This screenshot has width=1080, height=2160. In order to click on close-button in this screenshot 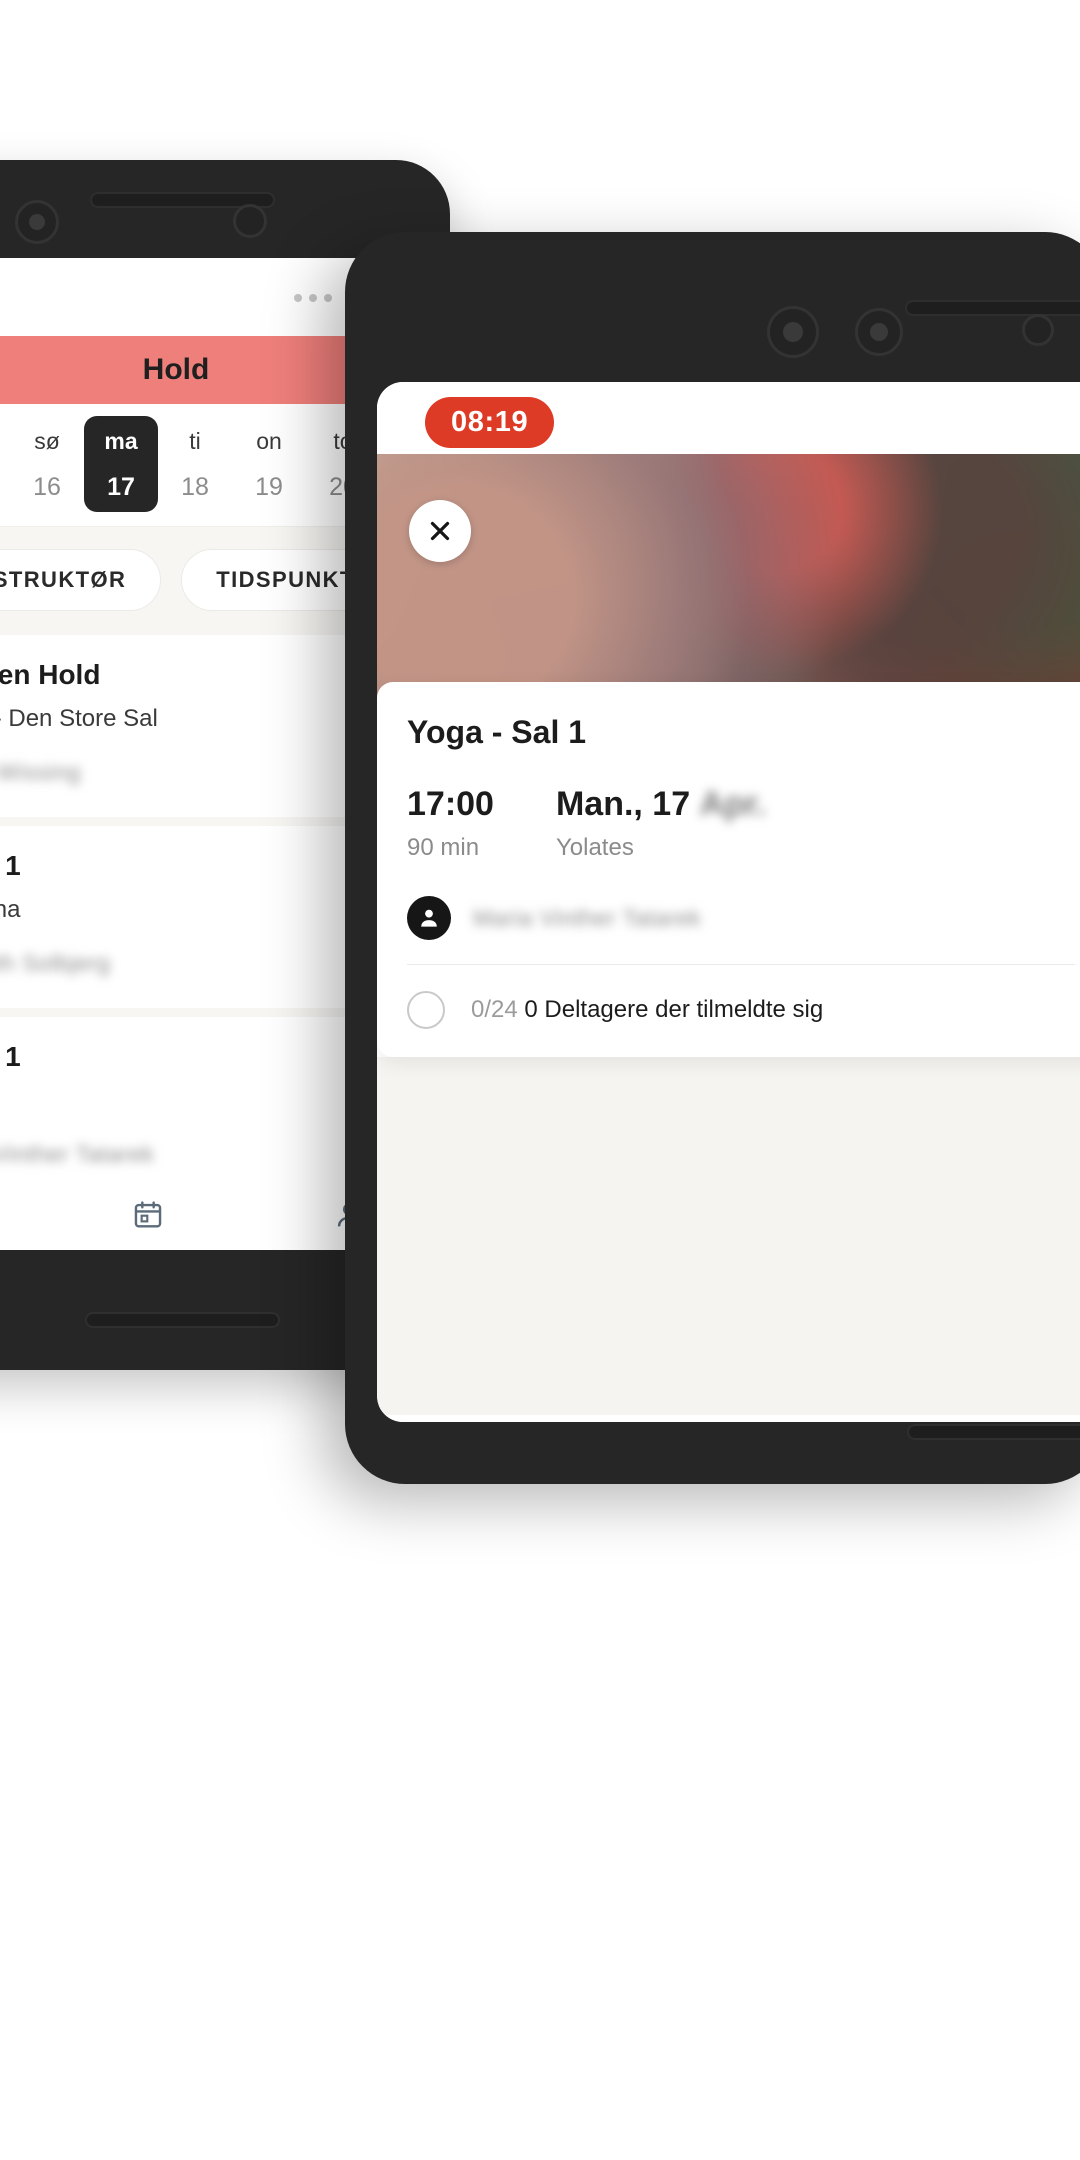, I will do `click(440, 531)`.